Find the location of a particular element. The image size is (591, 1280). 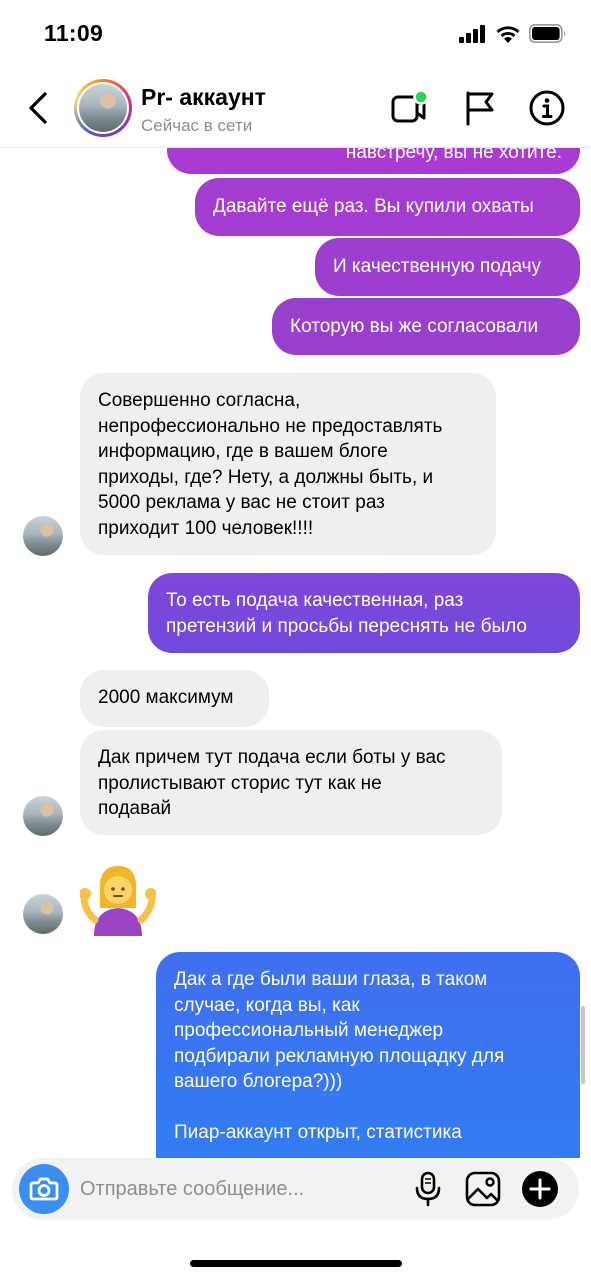

home-indicator is located at coordinates (296, 1263).